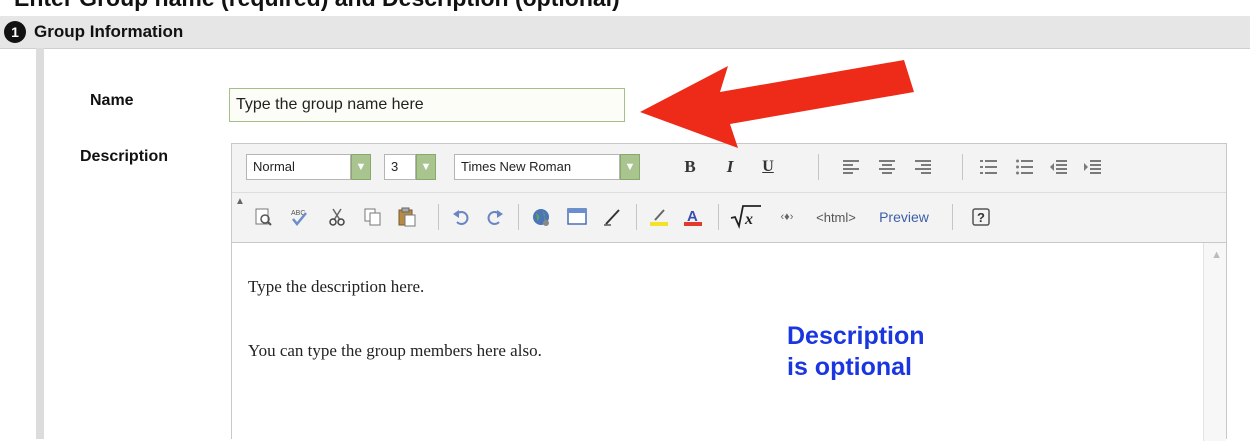 The image size is (1250, 441). What do you see at coordinates (124, 156) in the screenshot?
I see `description-label: Description` at bounding box center [124, 156].